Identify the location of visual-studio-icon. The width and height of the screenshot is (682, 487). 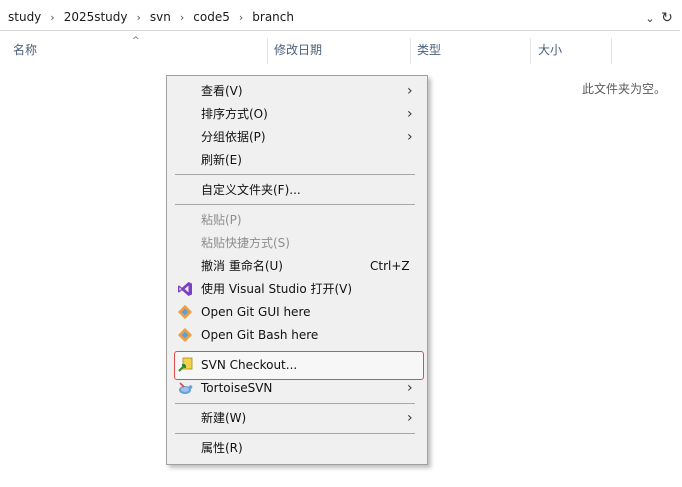
(185, 289).